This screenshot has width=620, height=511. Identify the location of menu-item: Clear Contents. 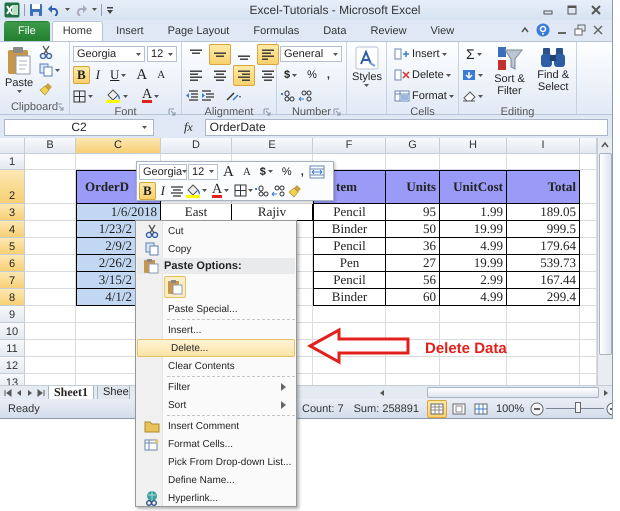
(216, 366).